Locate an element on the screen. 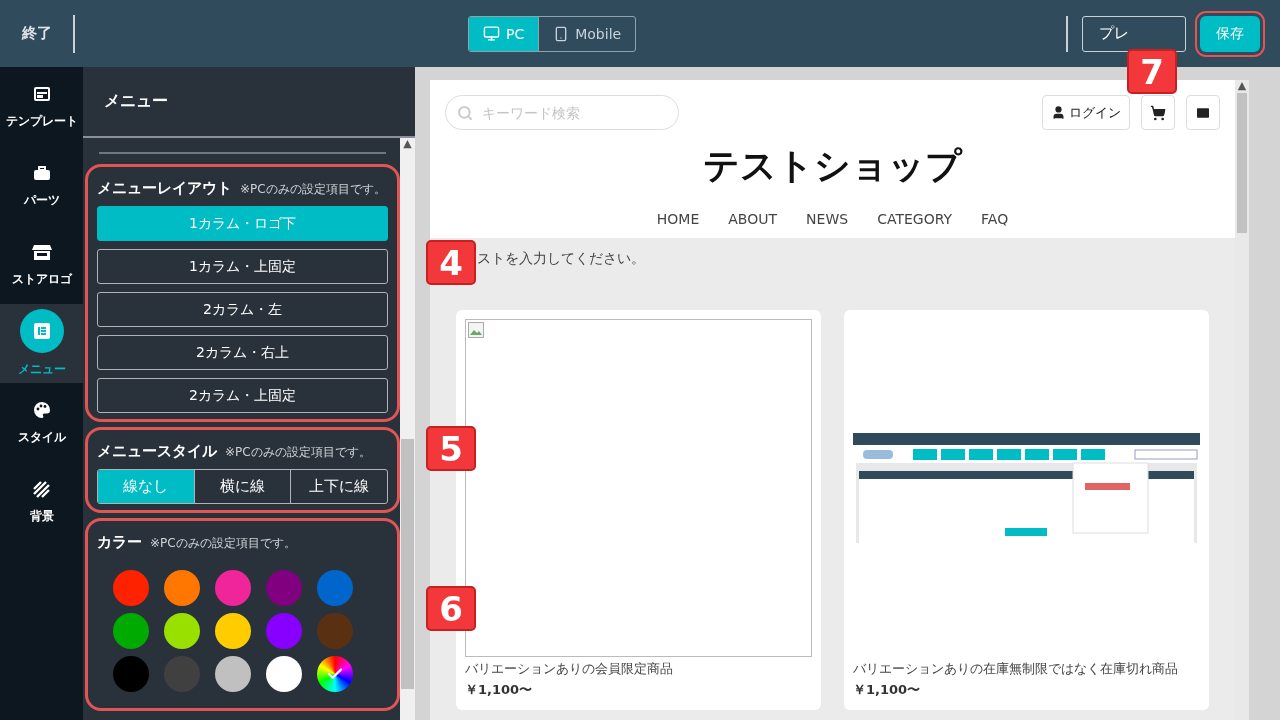  layout-option: 2カラム・右上 is located at coordinates (242, 352).